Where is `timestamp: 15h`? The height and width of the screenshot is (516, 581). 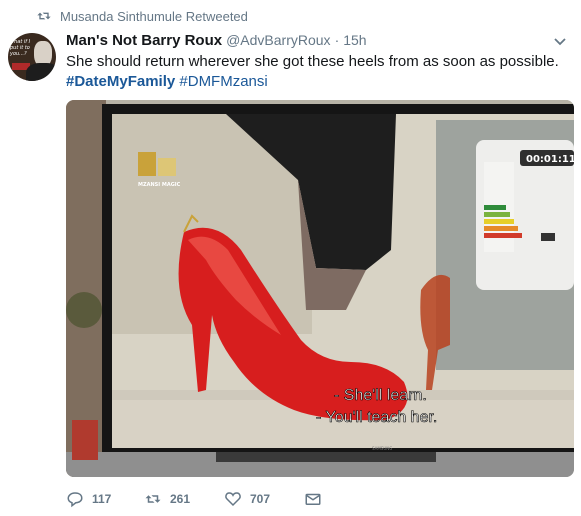
timestamp: 15h is located at coordinates (354, 40).